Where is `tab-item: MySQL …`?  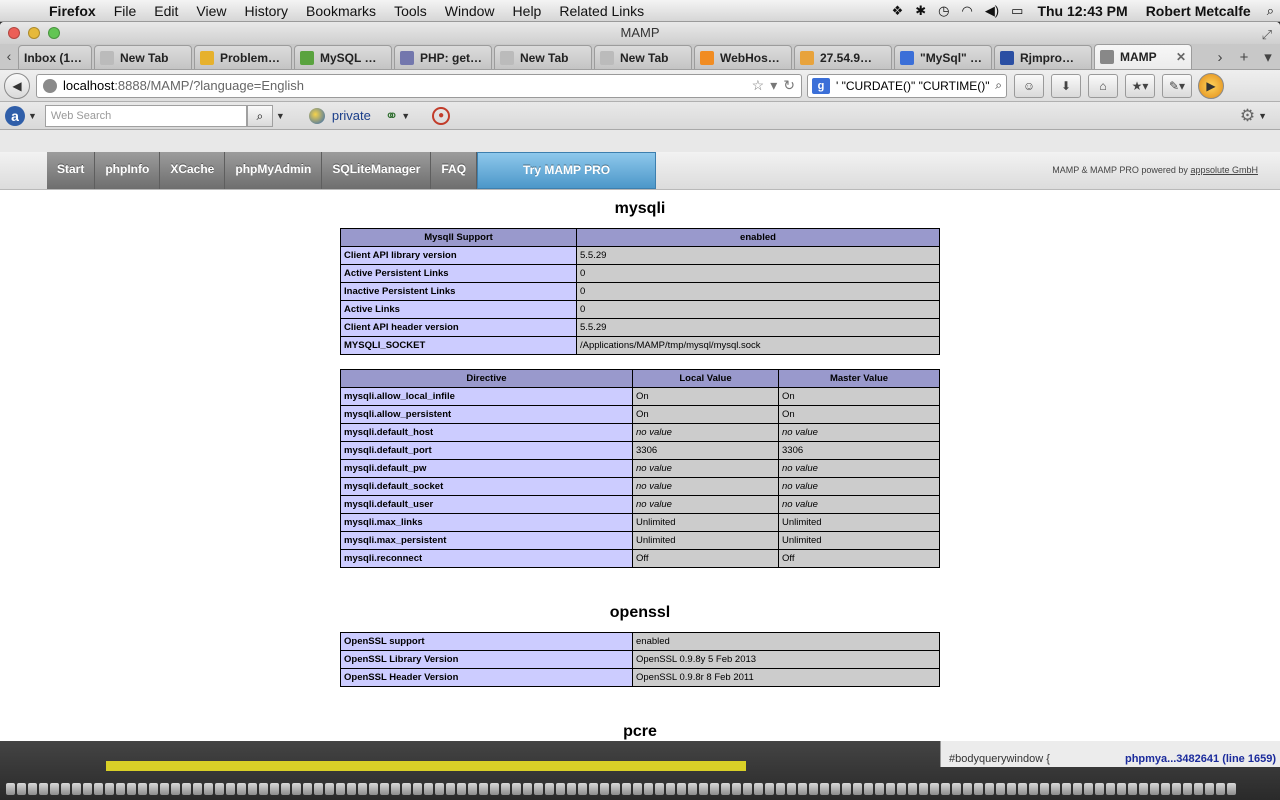 tab-item: MySQL … is located at coordinates (343, 57).